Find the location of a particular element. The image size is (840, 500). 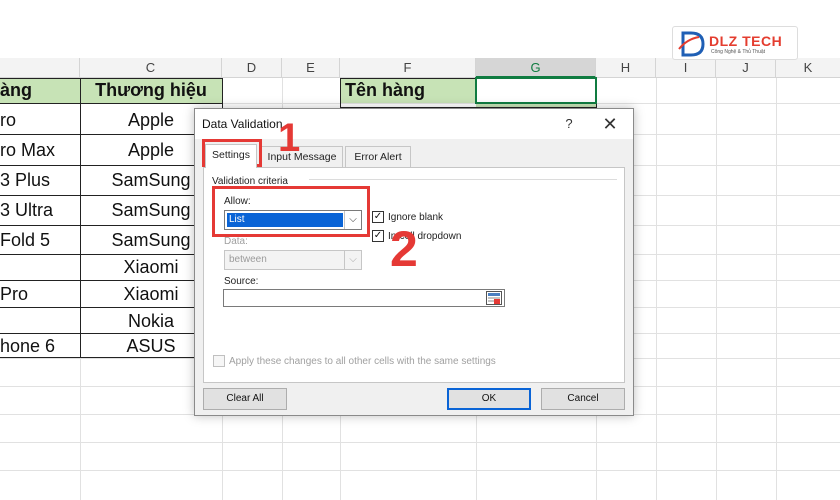

ok-button: OK is located at coordinates (489, 399).